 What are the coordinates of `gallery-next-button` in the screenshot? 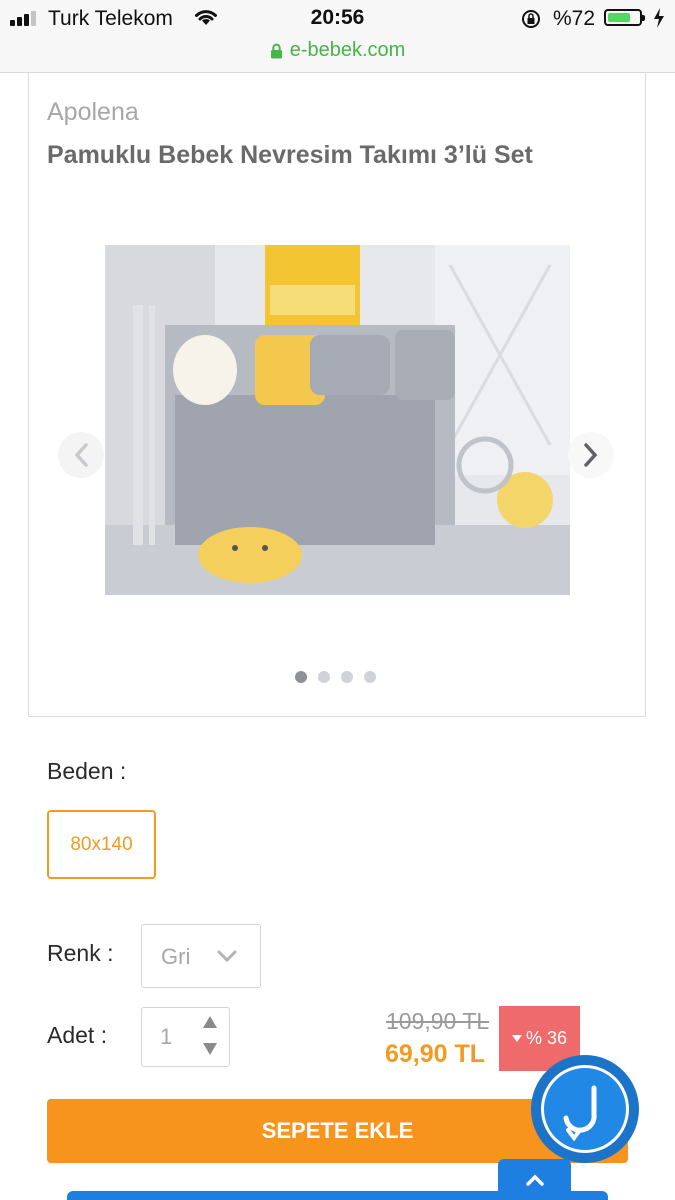 It's located at (591, 455).